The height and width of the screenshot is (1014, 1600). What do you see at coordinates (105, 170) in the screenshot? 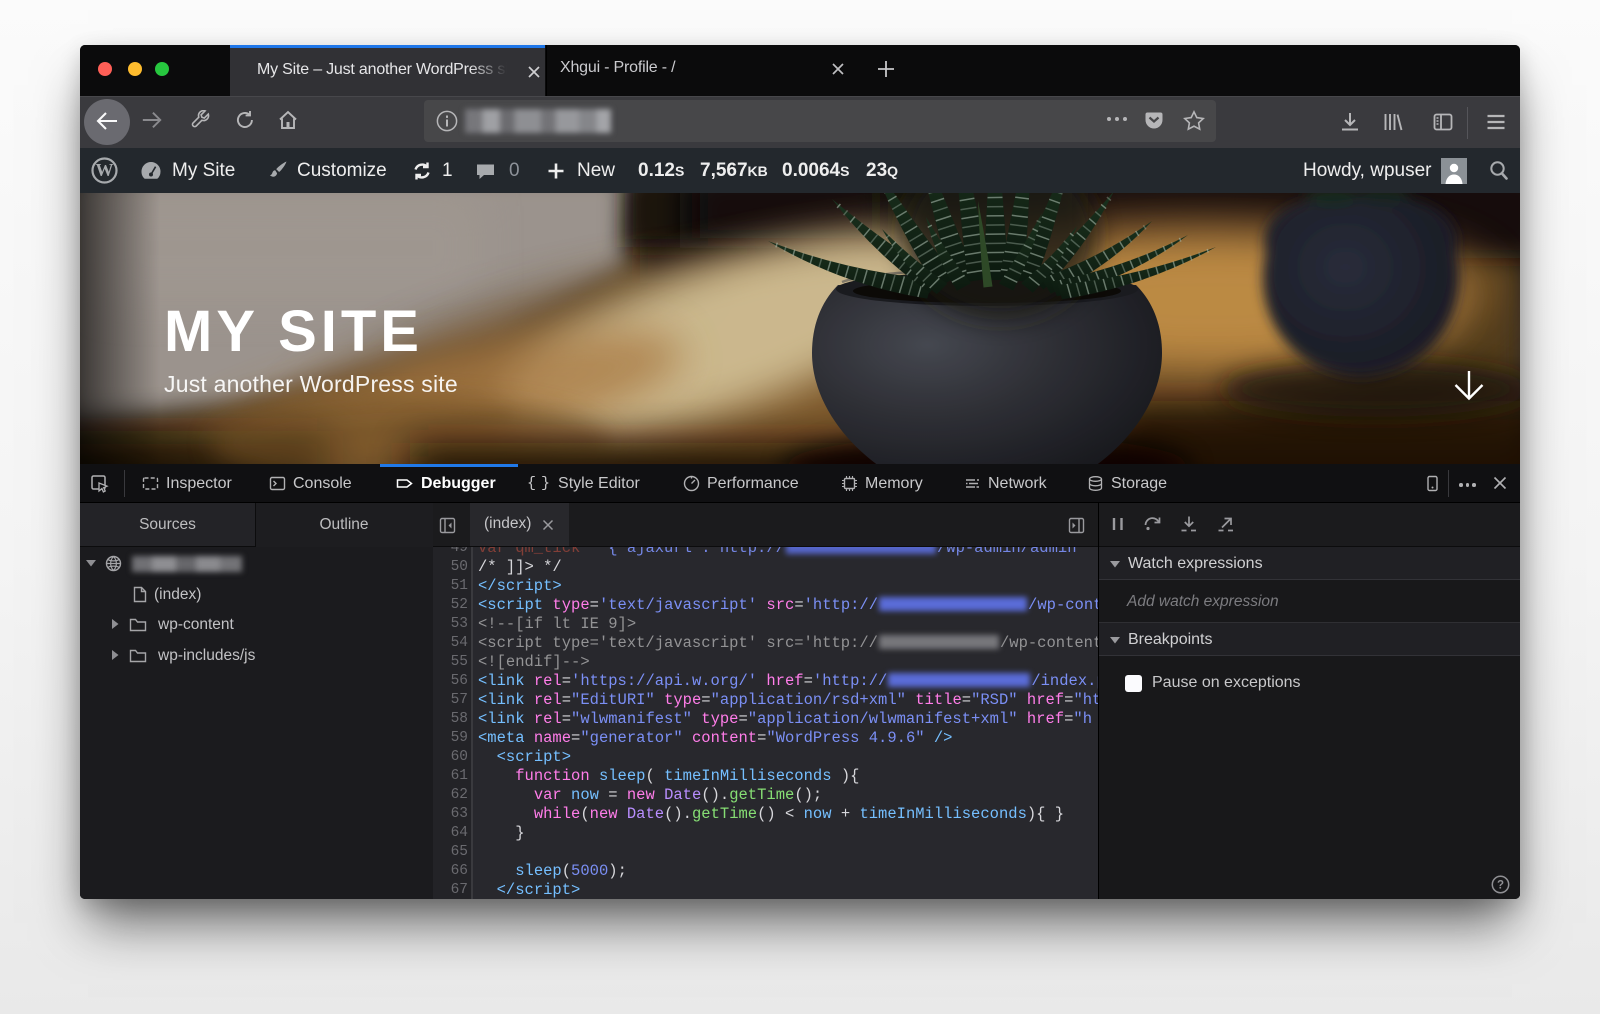
I see `svg-text: W` at bounding box center [105, 170].